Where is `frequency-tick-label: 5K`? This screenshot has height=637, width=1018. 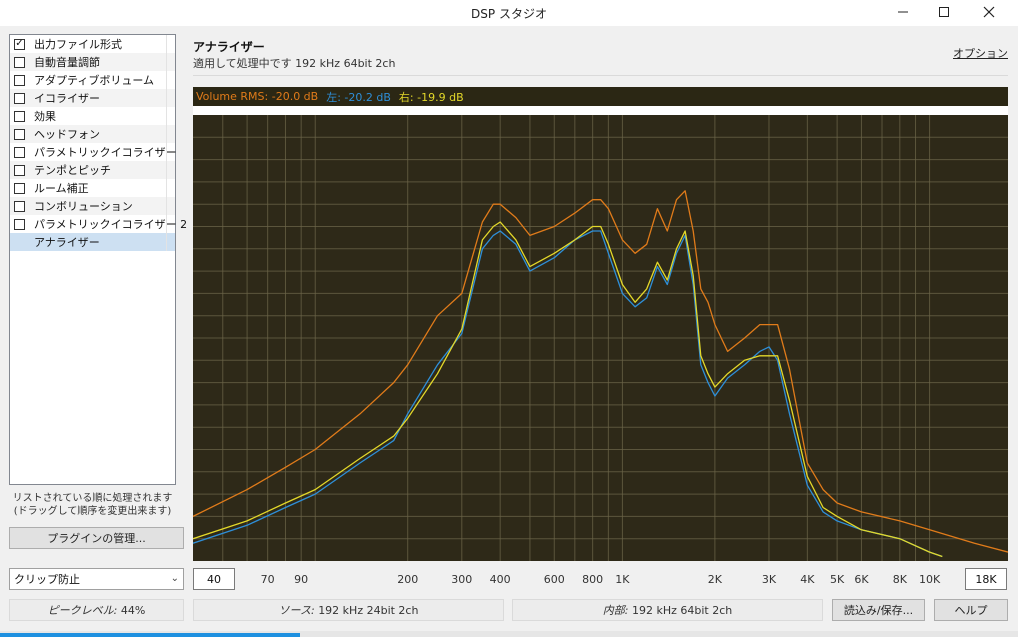 frequency-tick-label: 5K is located at coordinates (837, 579).